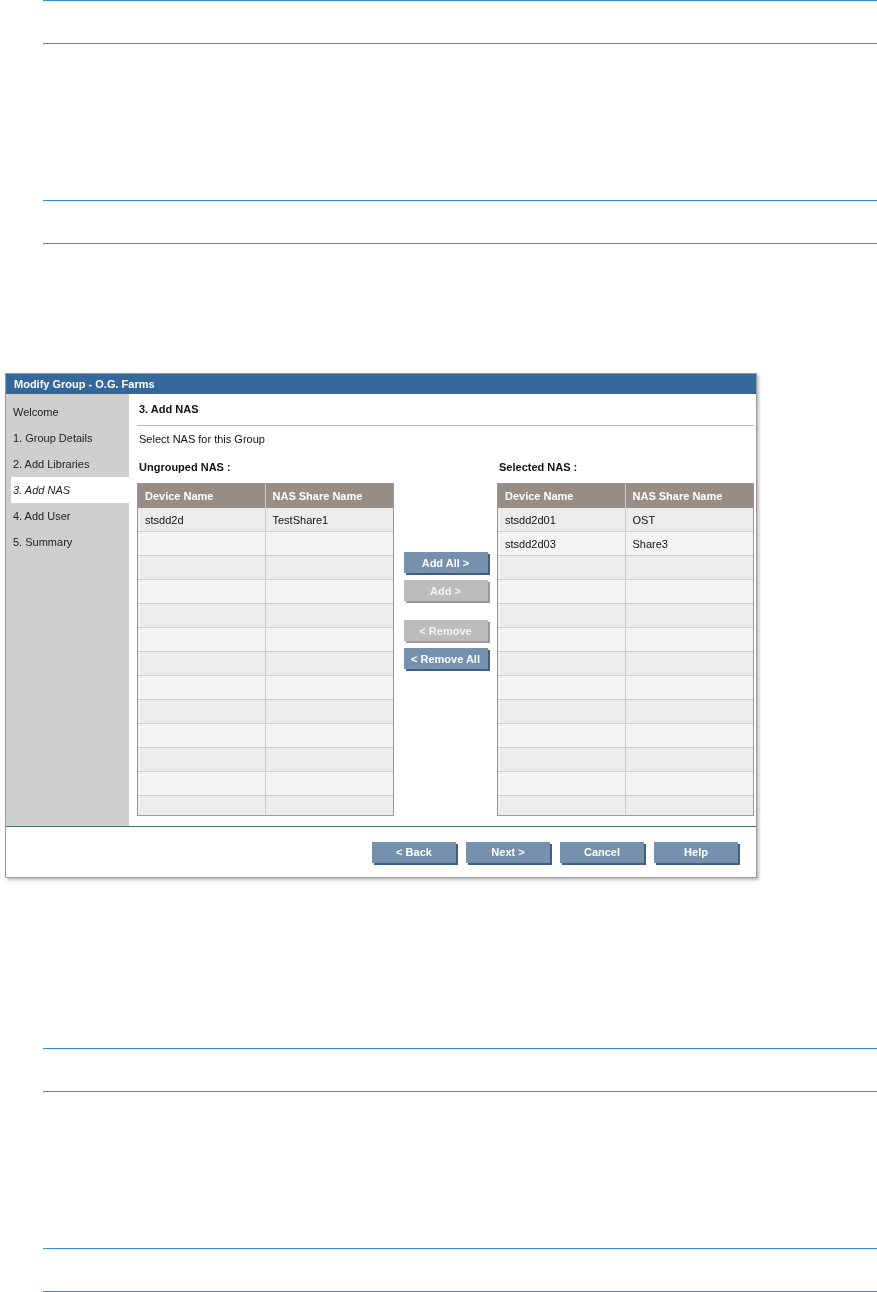 This screenshot has height=1292, width=877. I want to click on sidebar-item: 3. Add NAS, so click(70, 490).